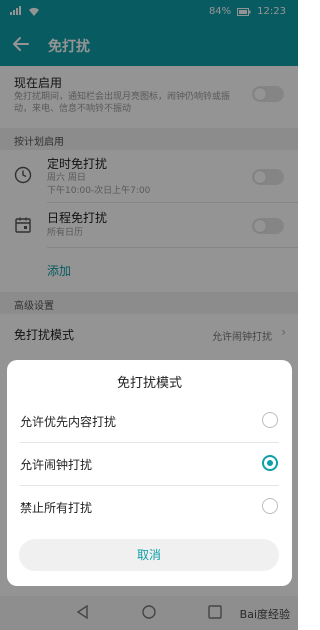  Describe the element at coordinates (149, 507) in the screenshot. I see `option-block-all: 禁止所有打扰` at that location.